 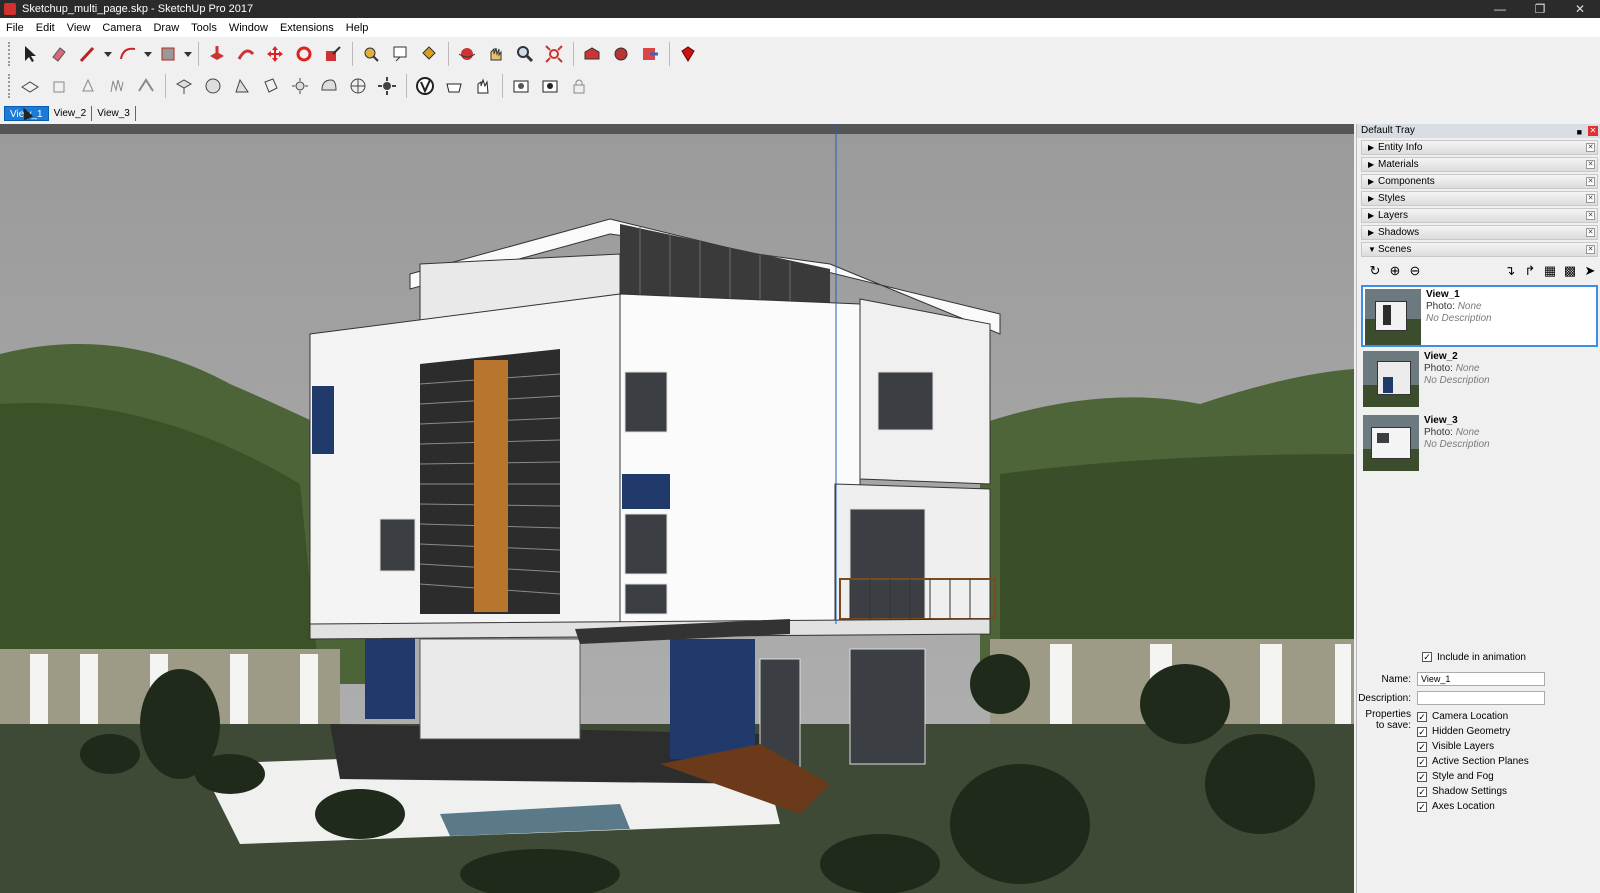 I want to click on line-tool-icon, so click(x=88, y=54).